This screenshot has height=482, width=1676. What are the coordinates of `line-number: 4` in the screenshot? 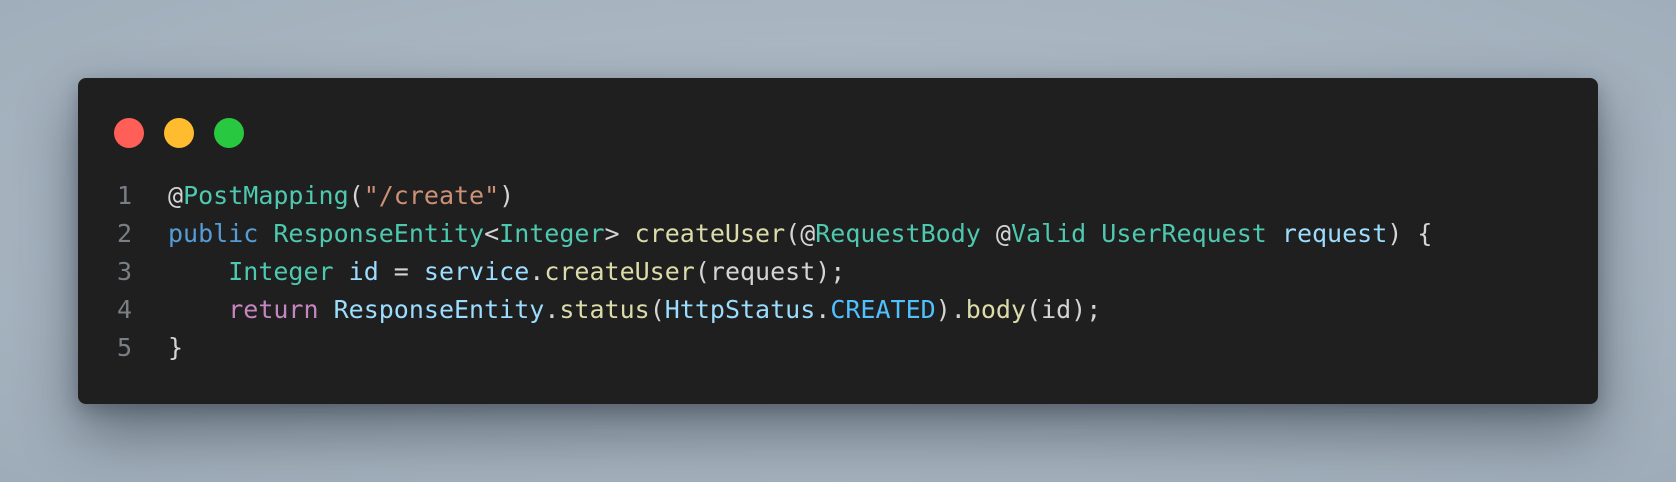 It's located at (124, 309).